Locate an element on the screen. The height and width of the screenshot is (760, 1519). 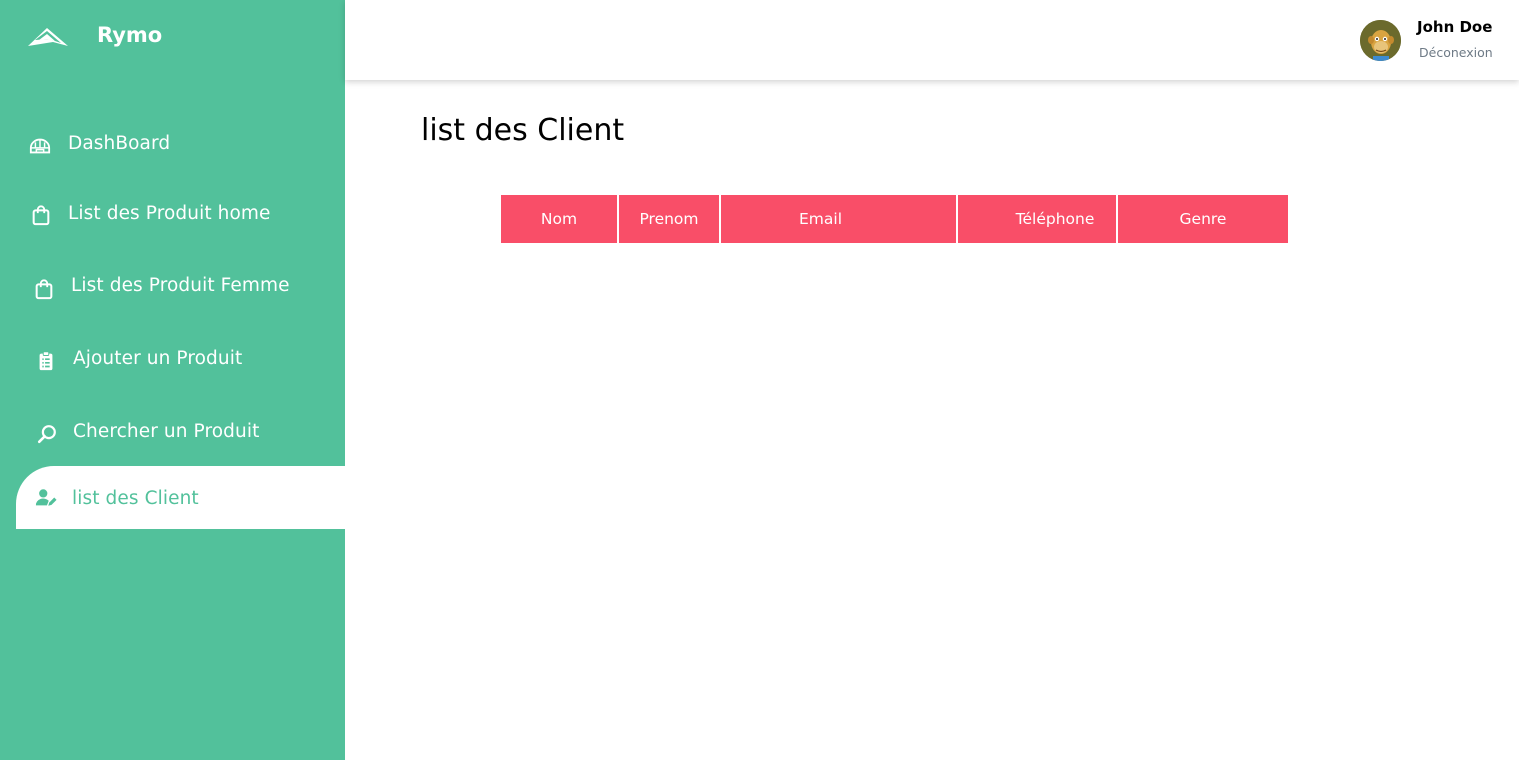
clipboard-list-icon is located at coordinates (46, 361).